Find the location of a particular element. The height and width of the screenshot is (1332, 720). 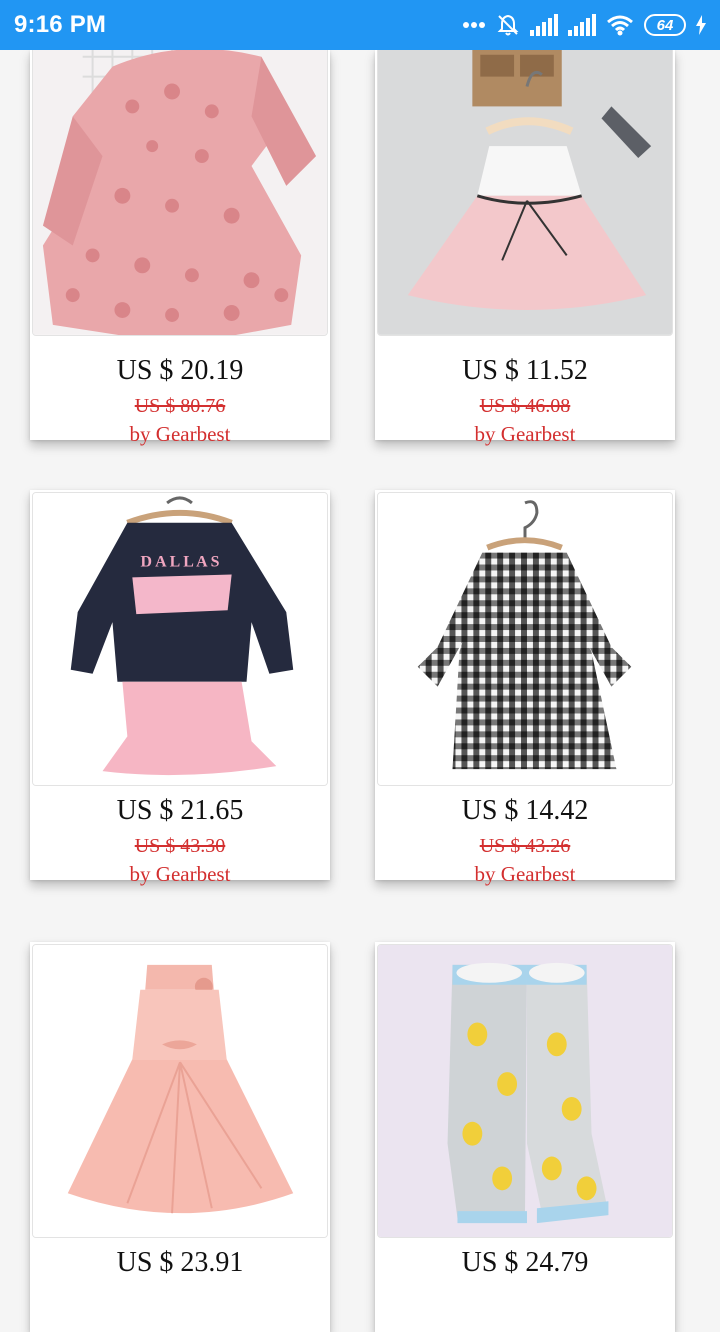

gingham-dress-image is located at coordinates (525, 639).